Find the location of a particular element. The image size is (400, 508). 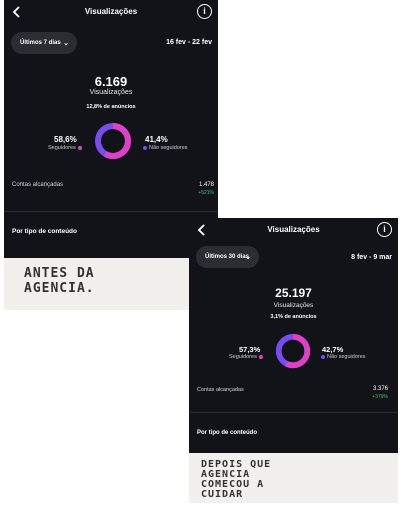

reach-value: 1.478 is located at coordinates (206, 185).